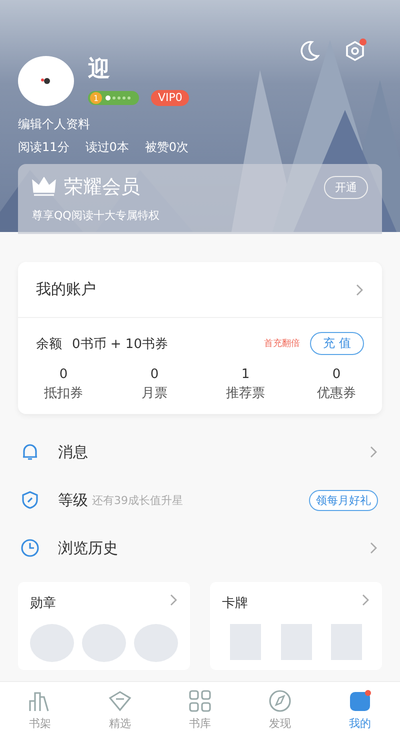 This screenshot has height=737, width=400. I want to click on gem-icon, so click(120, 700).